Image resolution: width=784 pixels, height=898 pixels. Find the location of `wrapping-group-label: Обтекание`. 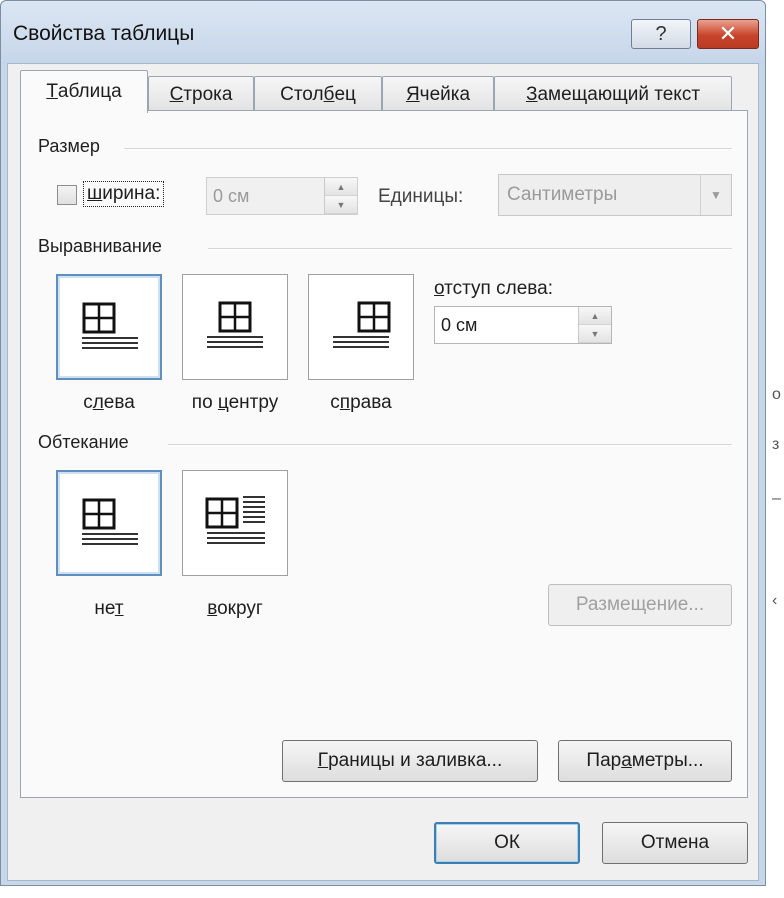

wrapping-group-label: Обтекание is located at coordinates (83, 442).